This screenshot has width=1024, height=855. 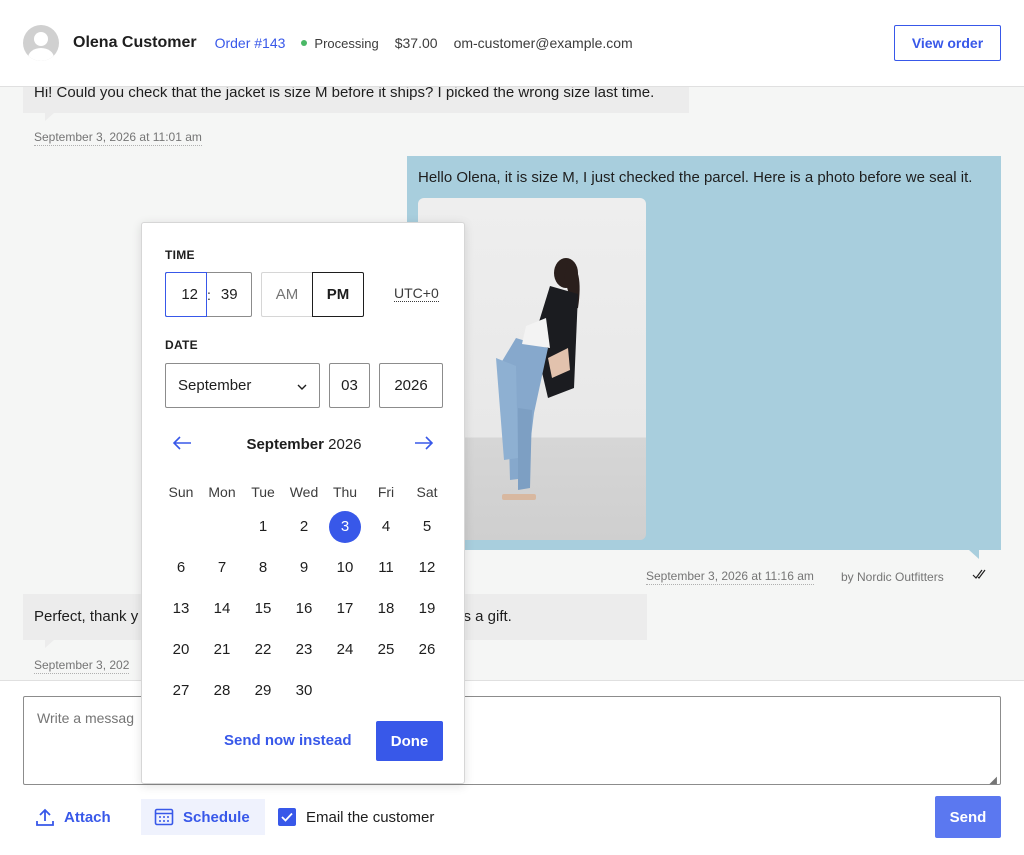 I want to click on calendar-day: 26, so click(x=427, y=650).